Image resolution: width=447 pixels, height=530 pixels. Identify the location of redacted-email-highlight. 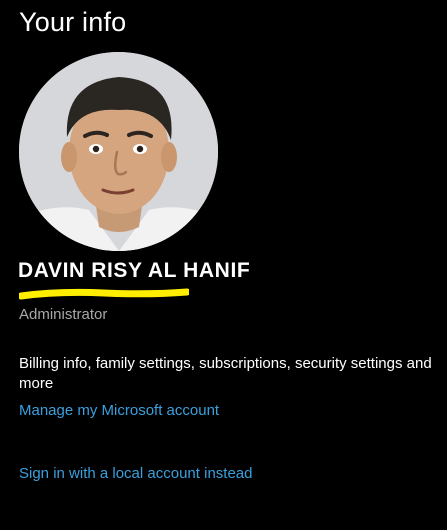
(104, 294).